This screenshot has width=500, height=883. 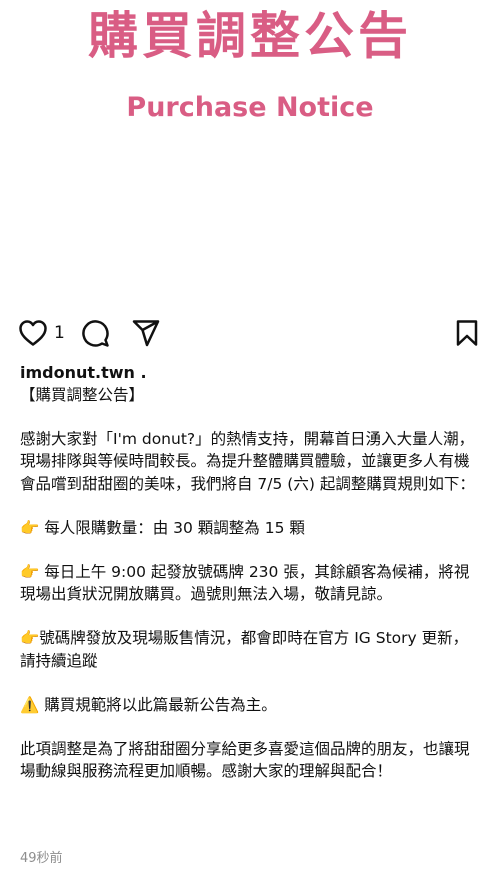 What do you see at coordinates (146, 333) in the screenshot?
I see `paper-plane-icon` at bounding box center [146, 333].